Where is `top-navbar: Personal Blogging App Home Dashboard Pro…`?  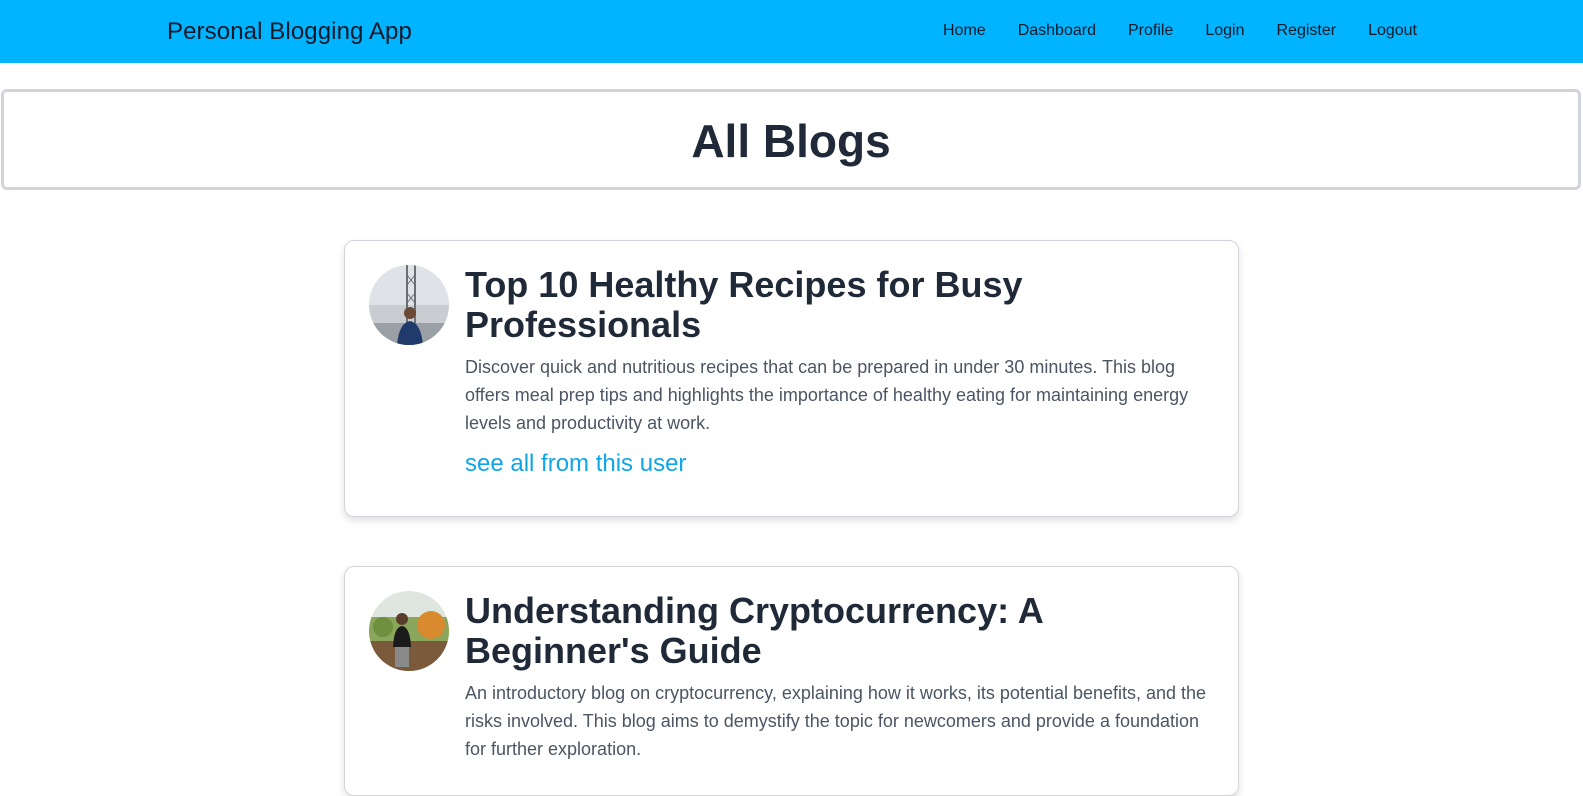
top-navbar: Personal Blogging App Home Dashboard Pro… is located at coordinates (791, 31).